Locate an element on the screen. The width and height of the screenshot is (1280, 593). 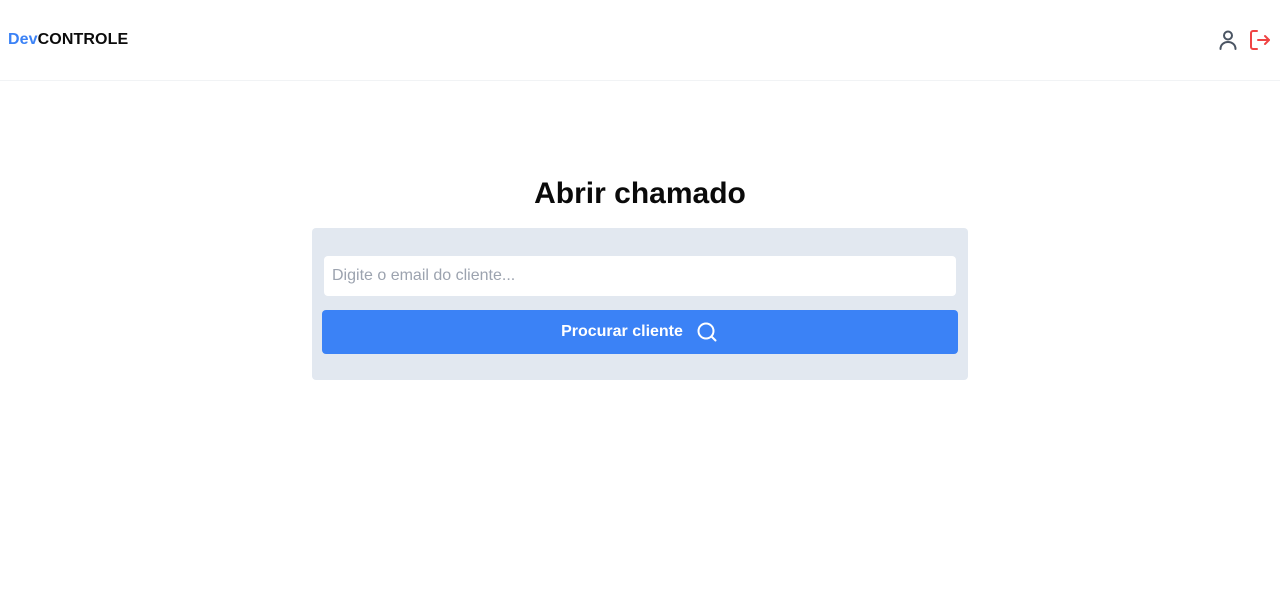
search-client-button: Procurar cliente is located at coordinates (640, 332).